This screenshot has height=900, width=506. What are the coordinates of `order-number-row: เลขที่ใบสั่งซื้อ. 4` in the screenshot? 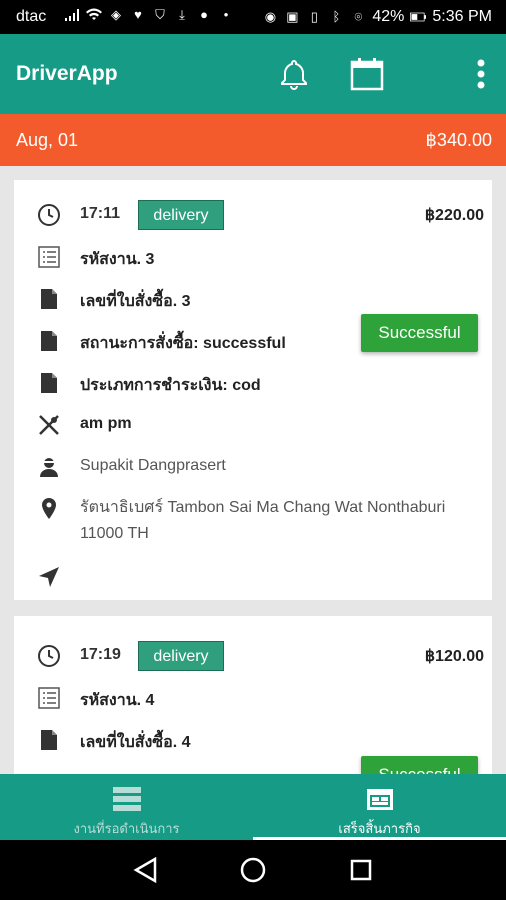 It's located at (253, 740).